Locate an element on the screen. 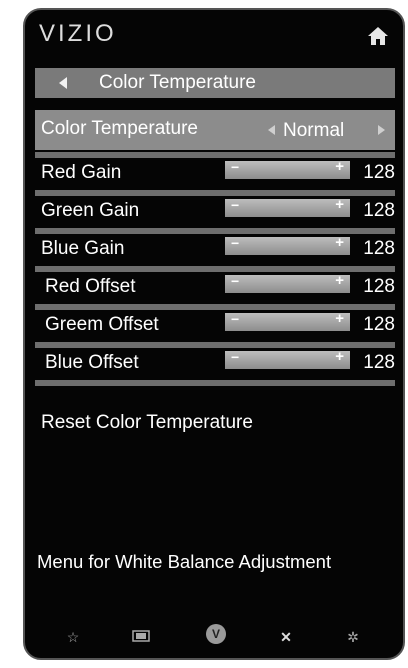 Image resolution: width=408 pixels, height=668 pixels. vizio-logo: VIZIO is located at coordinates (78, 33).